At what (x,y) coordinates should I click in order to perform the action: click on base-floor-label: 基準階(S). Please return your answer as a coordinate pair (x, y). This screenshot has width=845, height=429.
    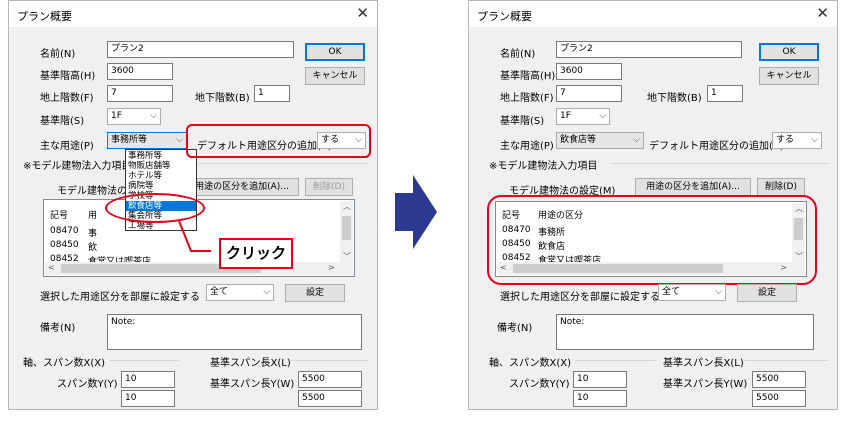
    Looking at the image, I should click on (522, 121).